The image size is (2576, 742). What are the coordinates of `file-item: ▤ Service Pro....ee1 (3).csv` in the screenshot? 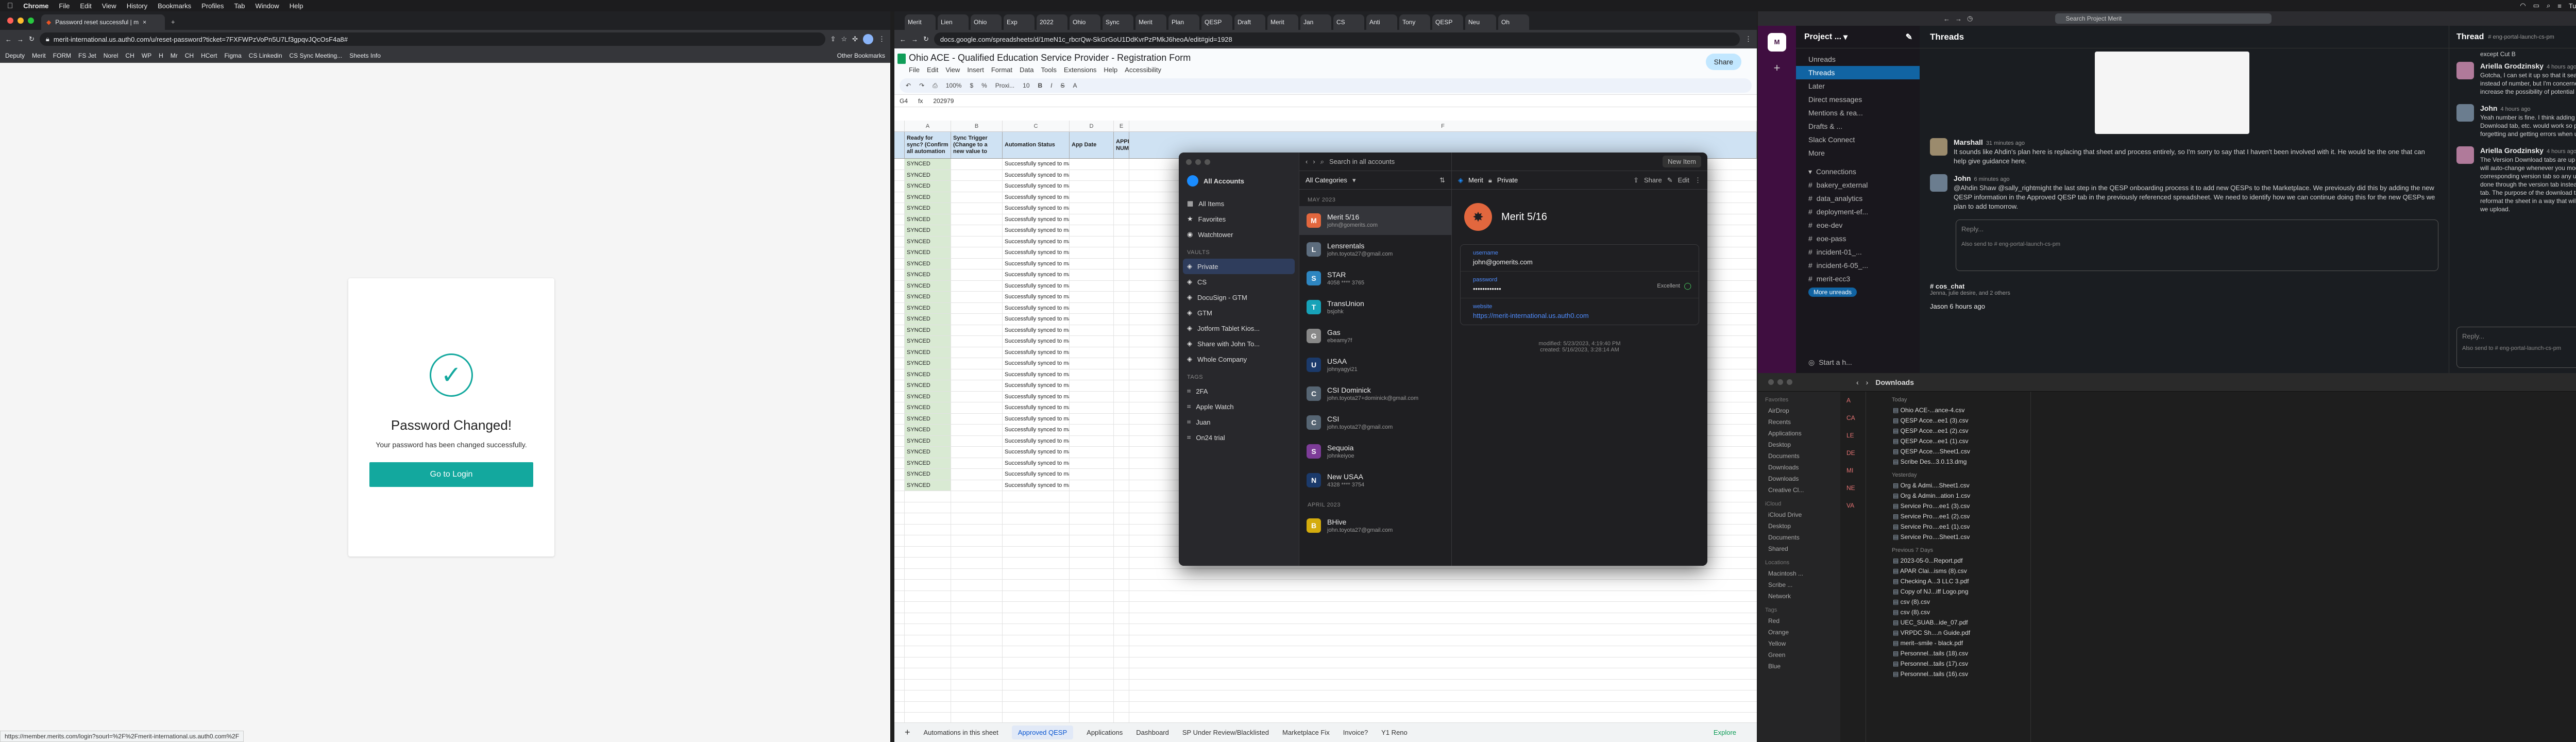 It's located at (1958, 506).